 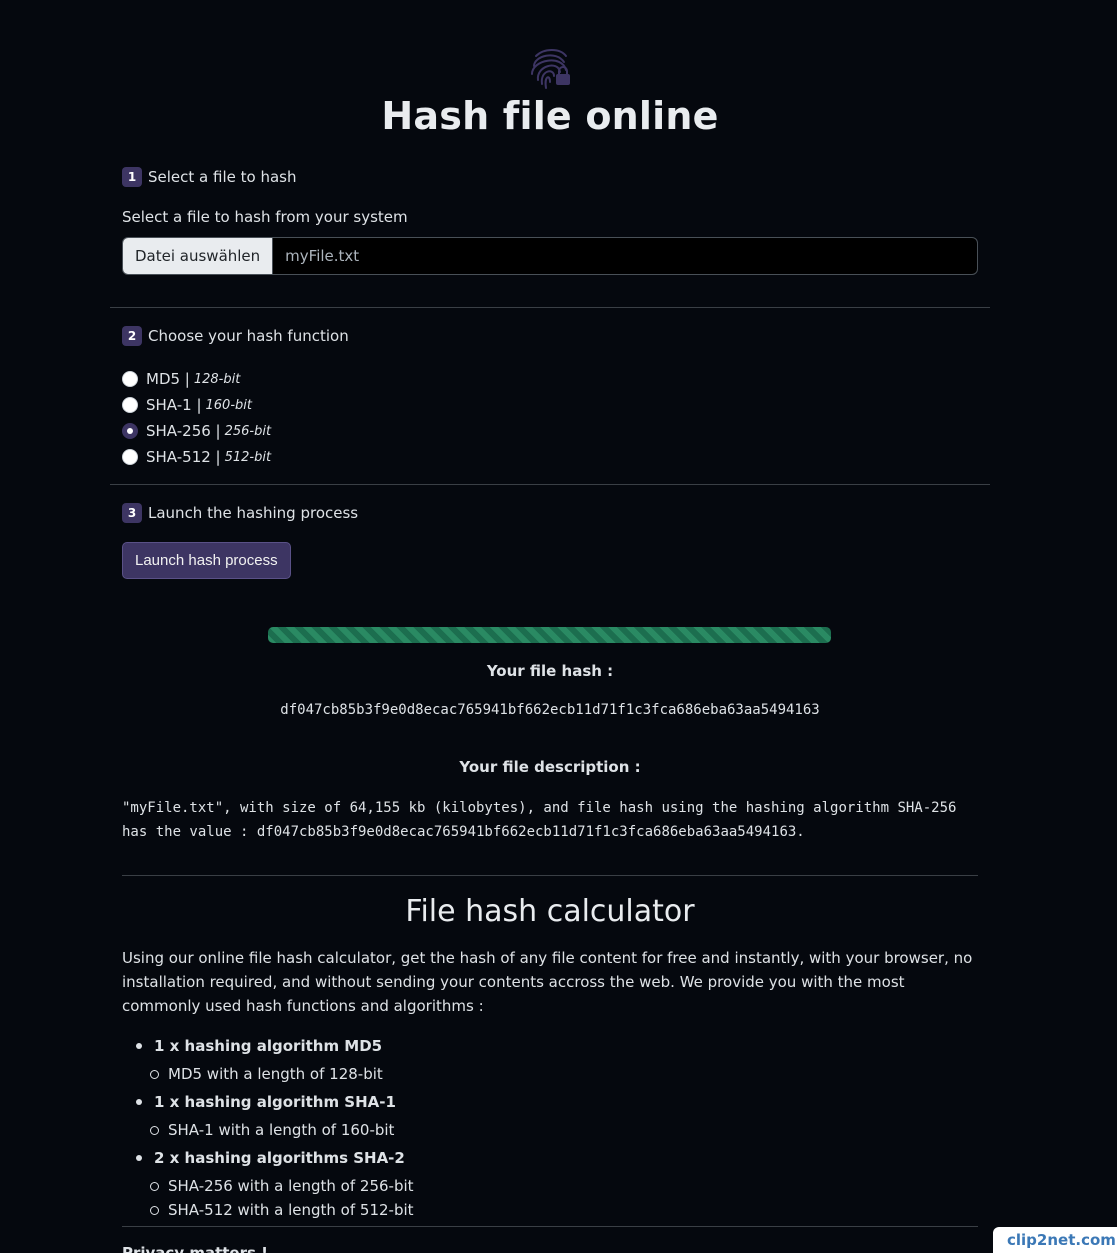 I want to click on radio-bits: 160-bit, so click(x=228, y=405).